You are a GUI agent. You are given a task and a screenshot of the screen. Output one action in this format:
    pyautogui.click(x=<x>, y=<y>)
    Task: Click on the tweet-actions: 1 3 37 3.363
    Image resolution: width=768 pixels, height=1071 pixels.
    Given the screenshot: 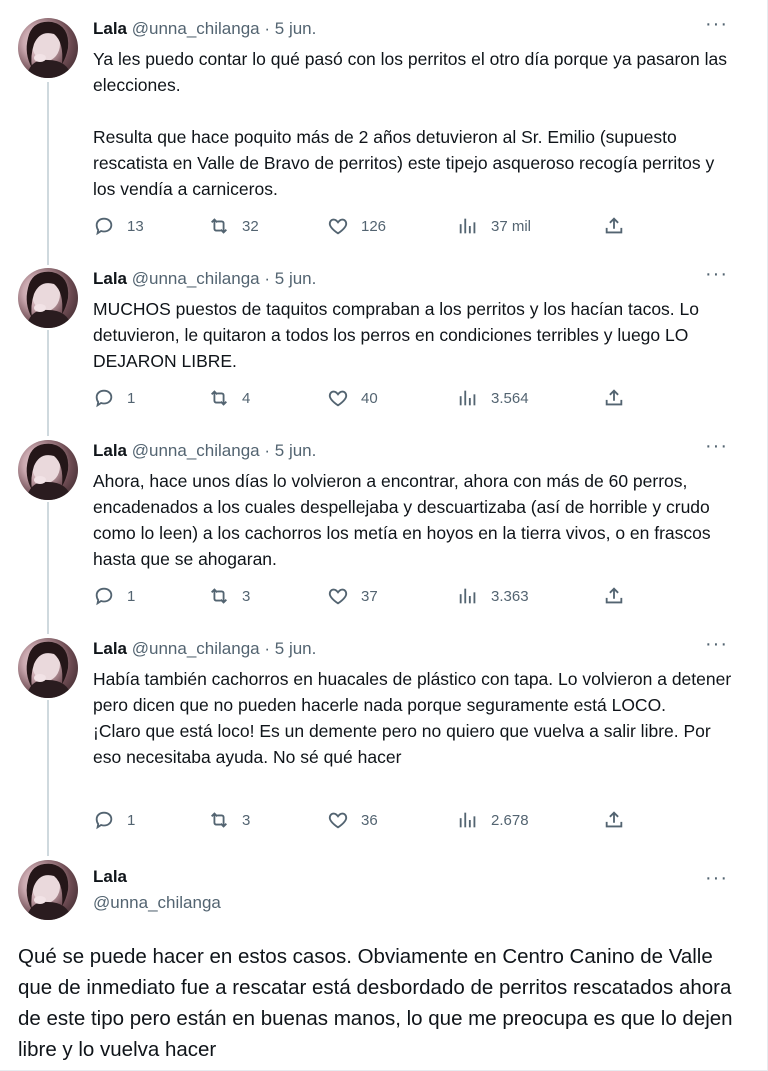 What is the action you would take?
    pyautogui.click(x=363, y=596)
    